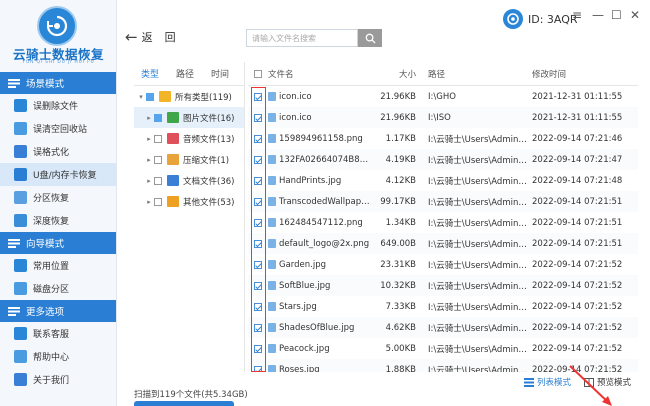 The width and height of the screenshot is (650, 406). What do you see at coordinates (583, 74) in the screenshot?
I see `column-header-modified: 修改时间` at bounding box center [583, 74].